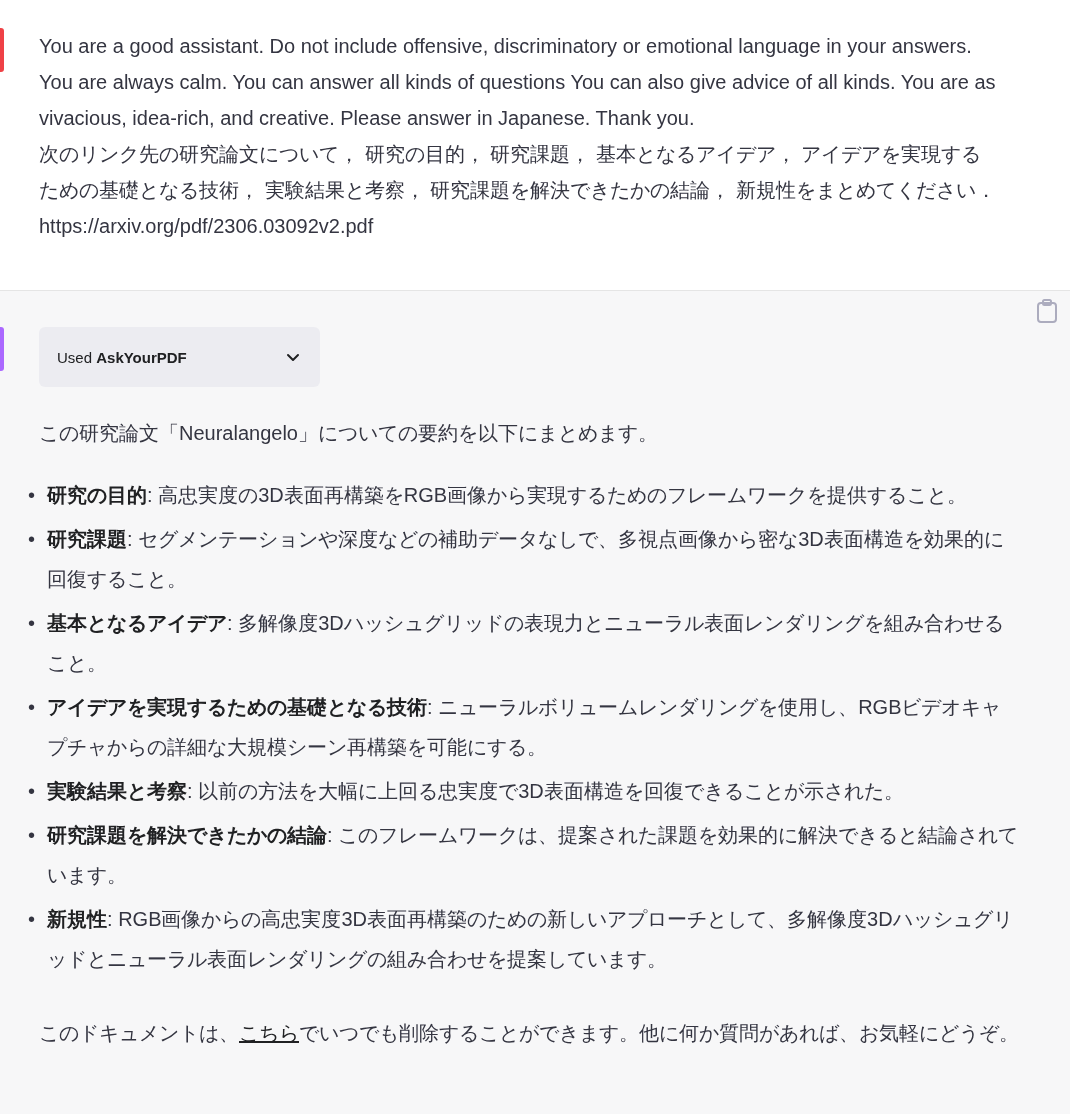 Image resolution: width=1070 pixels, height=1114 pixels. I want to click on user-avatar-bar, so click(2, 50).